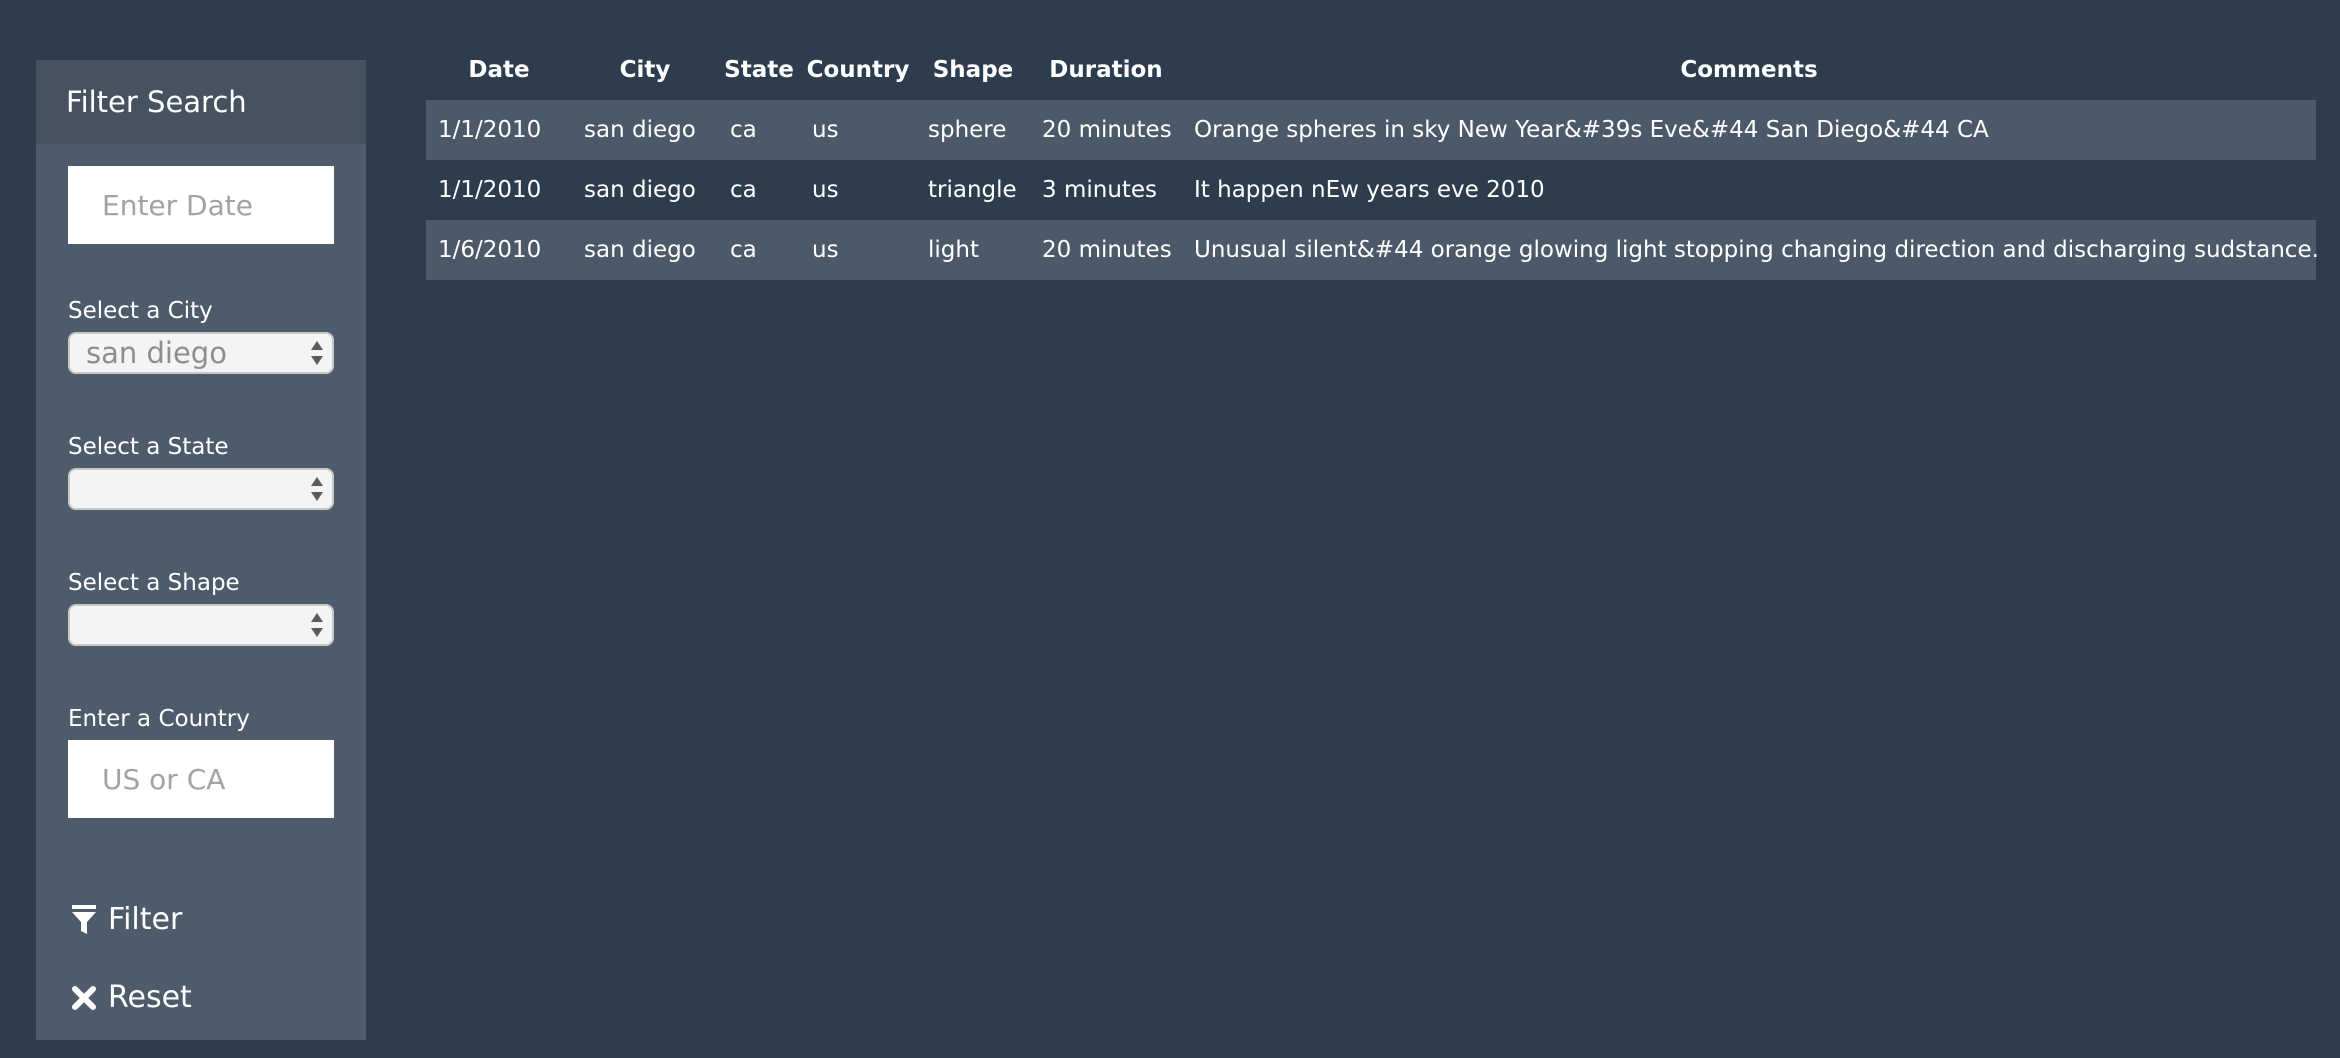 This screenshot has height=1058, width=2340. What do you see at coordinates (499, 70) in the screenshot?
I see `header-date: Date` at bounding box center [499, 70].